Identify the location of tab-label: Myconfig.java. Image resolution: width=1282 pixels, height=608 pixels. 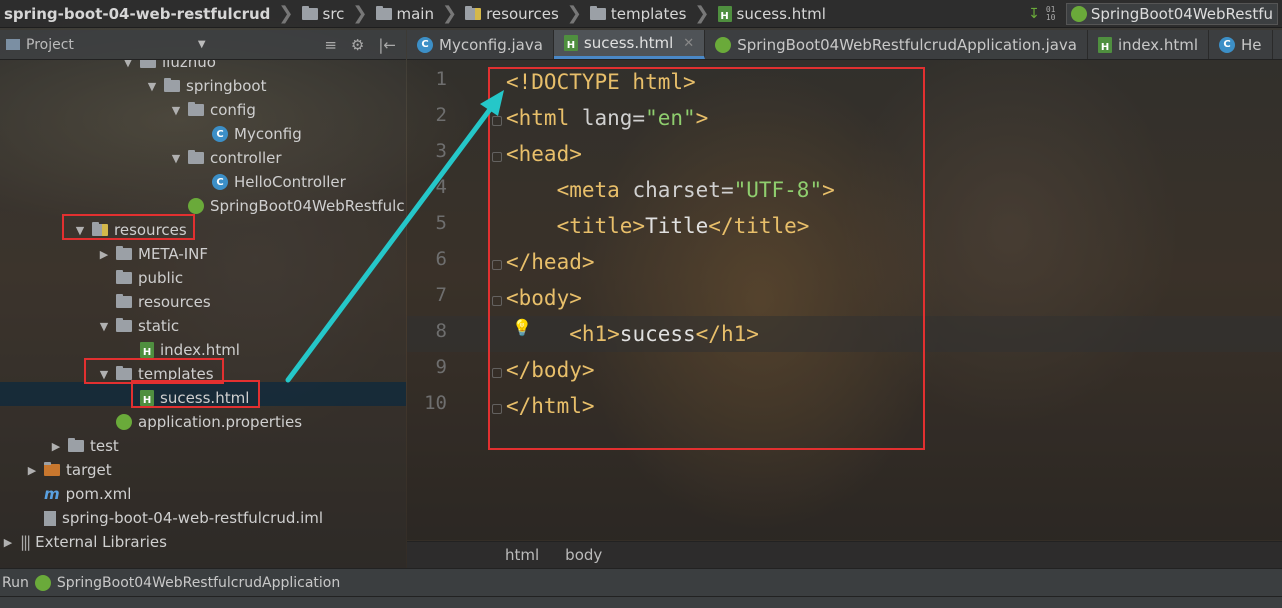
(491, 44).